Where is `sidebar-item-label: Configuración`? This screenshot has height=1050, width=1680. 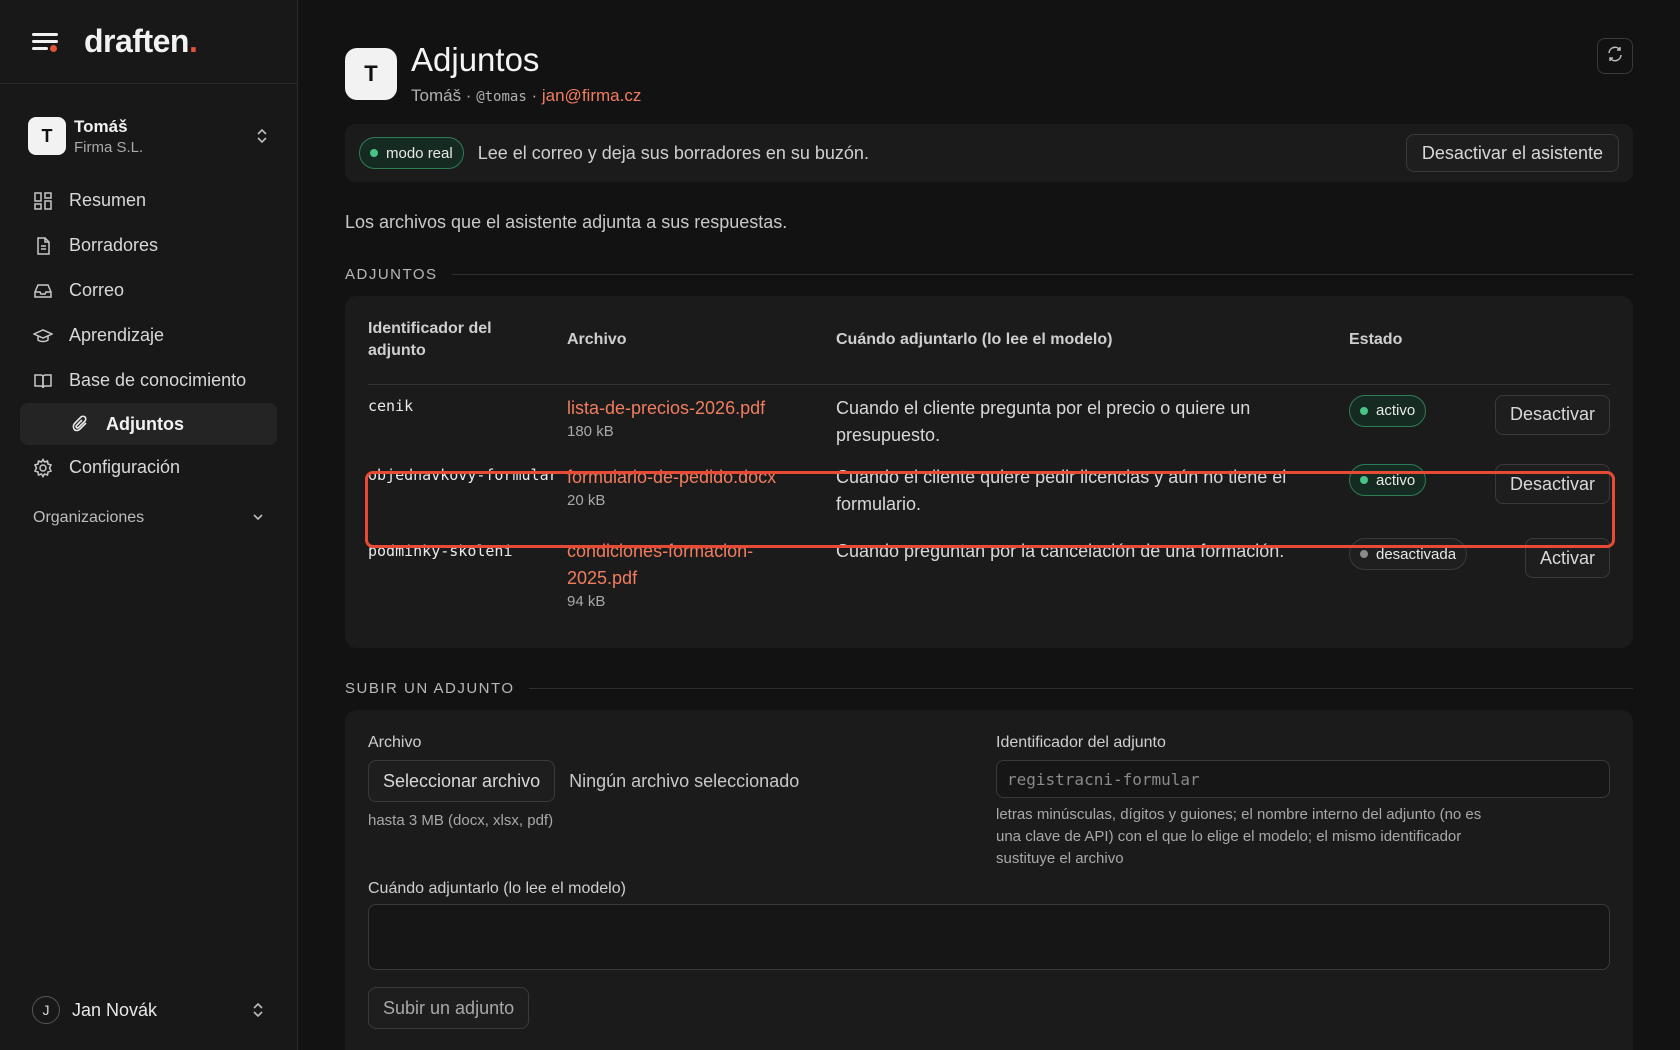 sidebar-item-label: Configuración is located at coordinates (125, 467).